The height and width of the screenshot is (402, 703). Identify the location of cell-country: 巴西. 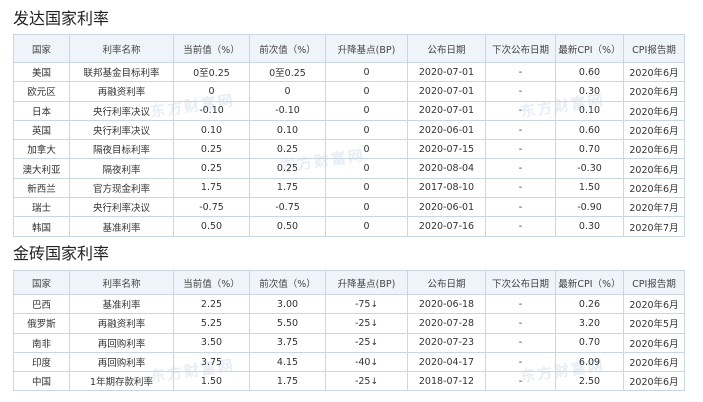
(41, 304).